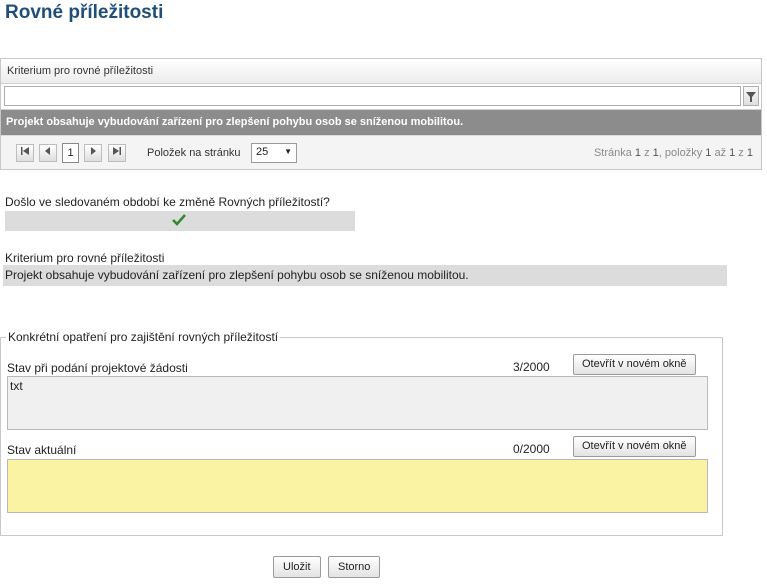 The image size is (767, 585). What do you see at coordinates (531, 367) in the screenshot?
I see `initial-state-counter: 3/2000` at bounding box center [531, 367].